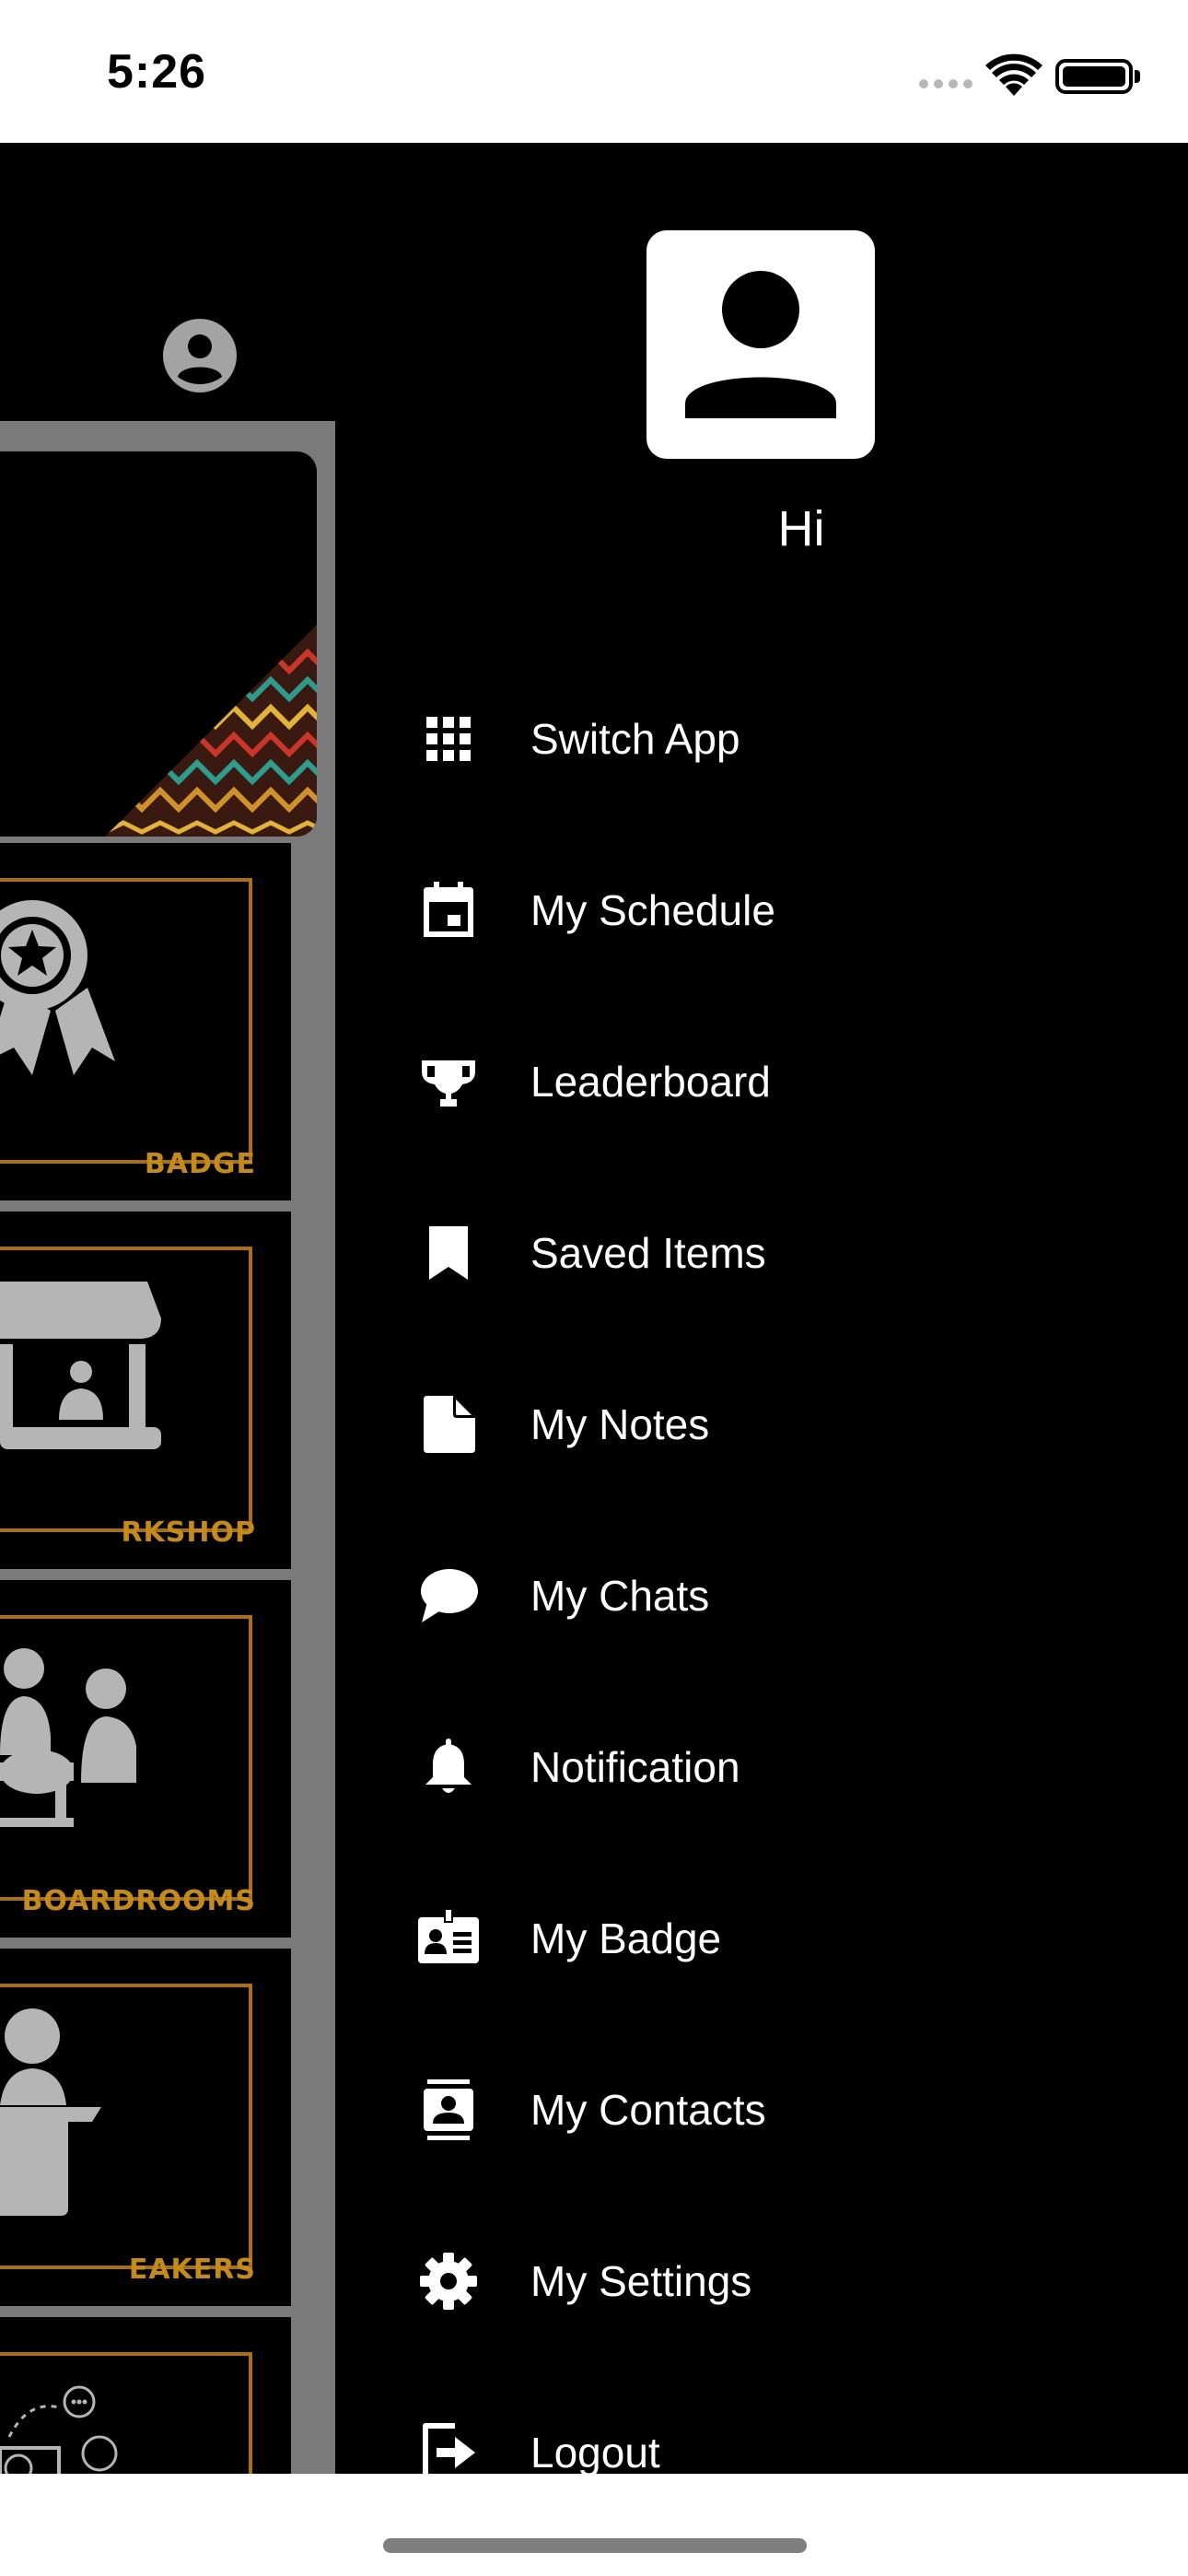  Describe the element at coordinates (200, 355) in the screenshot. I see `profile-icon` at that location.